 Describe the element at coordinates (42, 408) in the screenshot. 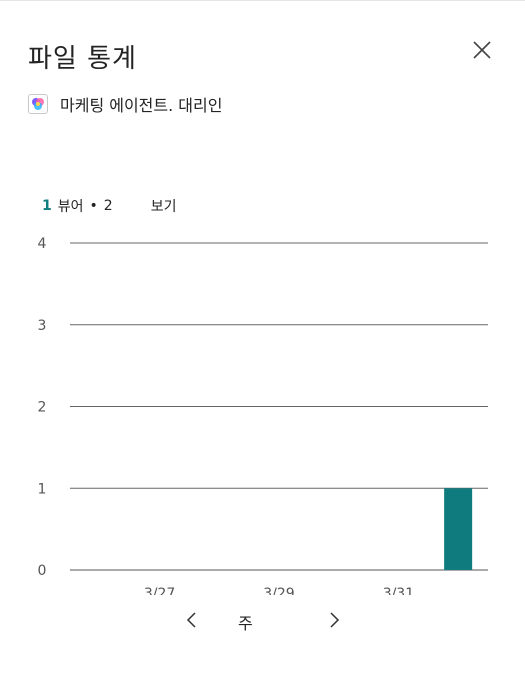

I see `y-tick-label: 2` at that location.